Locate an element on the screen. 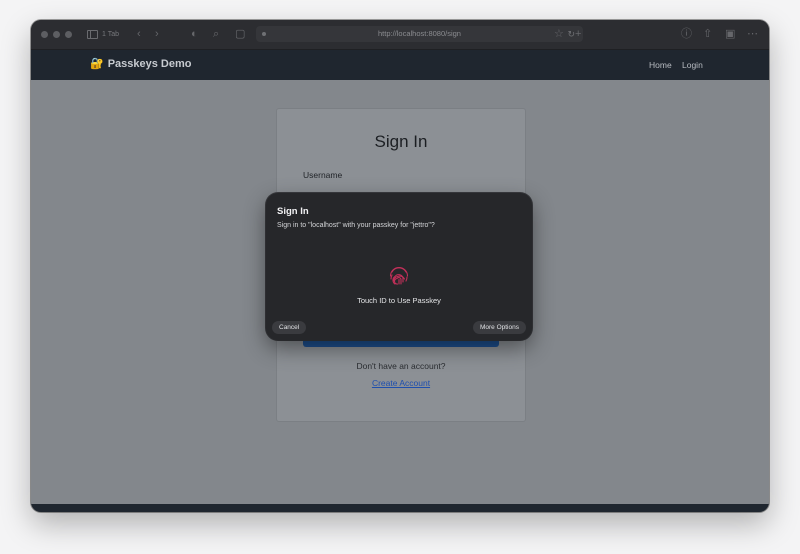 This screenshot has width=800, height=554. zoom-window-button is located at coordinates (68, 34).